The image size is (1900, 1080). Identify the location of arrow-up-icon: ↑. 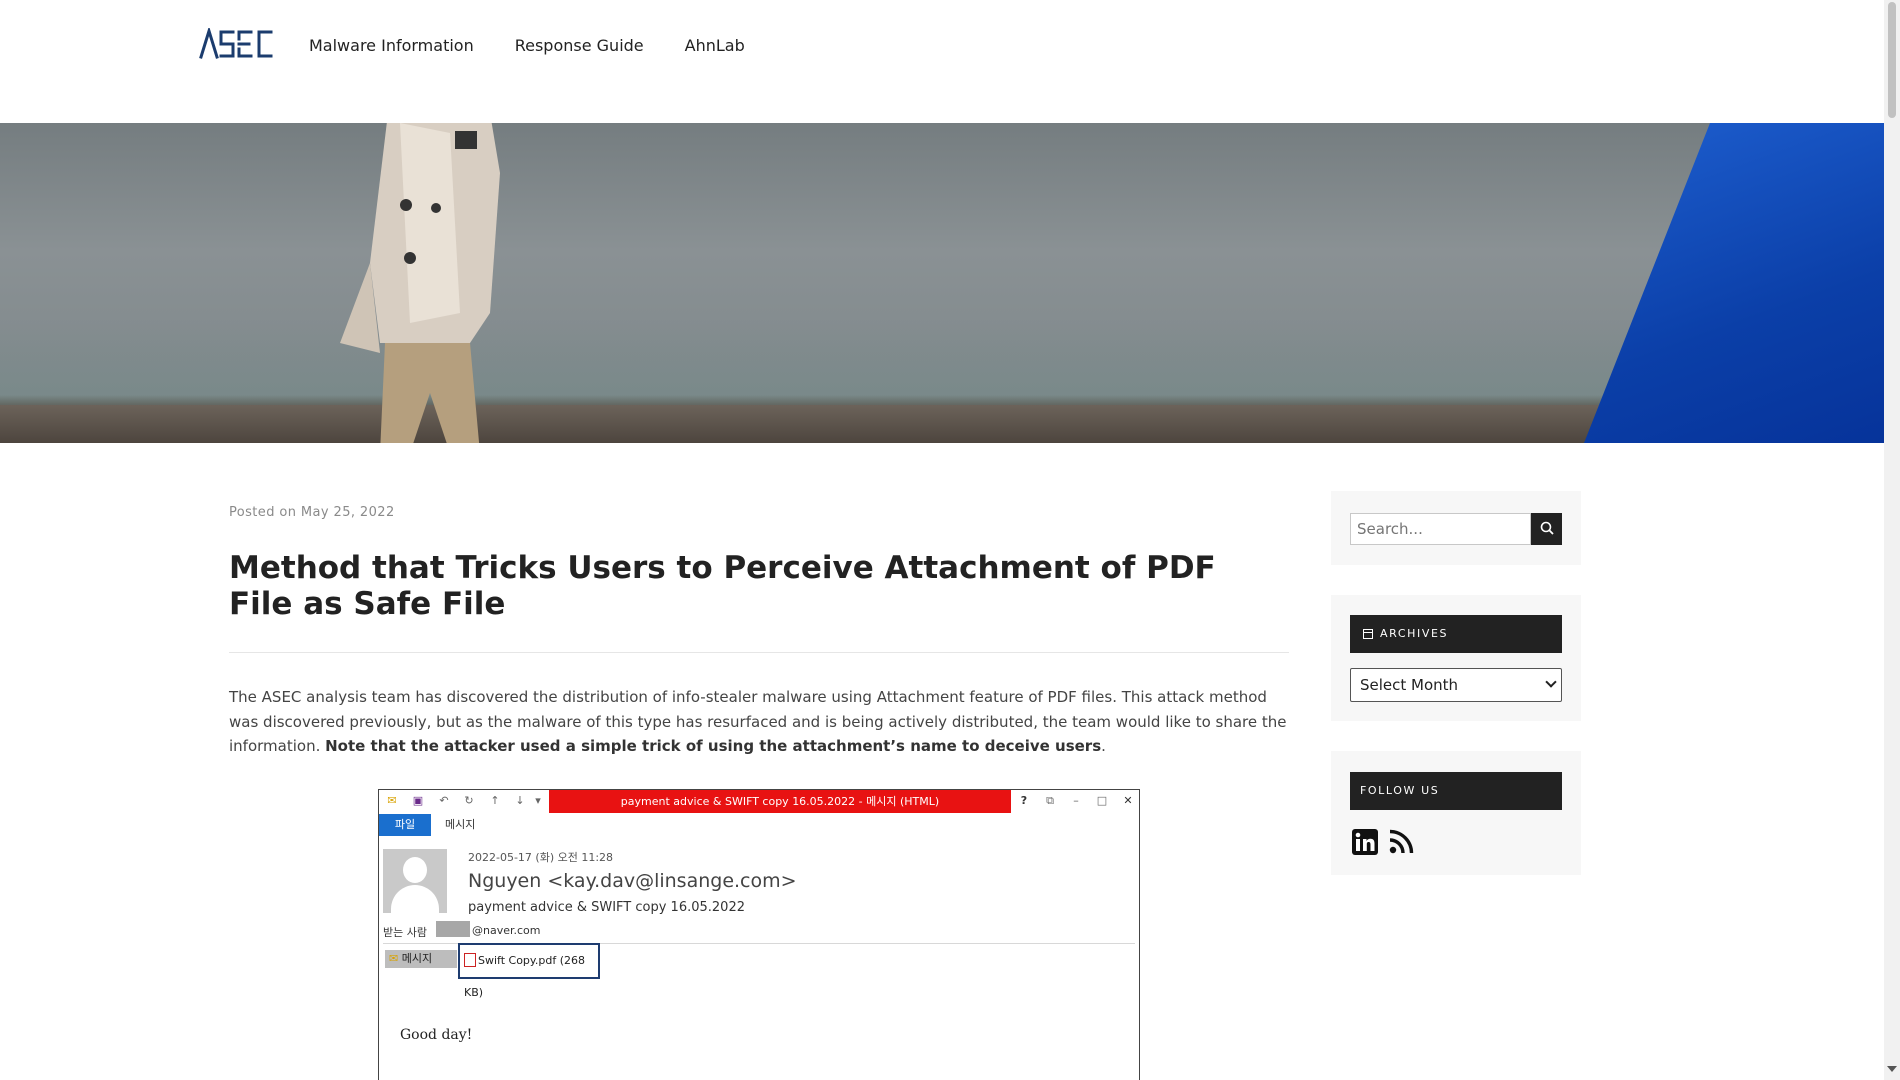
(495, 800).